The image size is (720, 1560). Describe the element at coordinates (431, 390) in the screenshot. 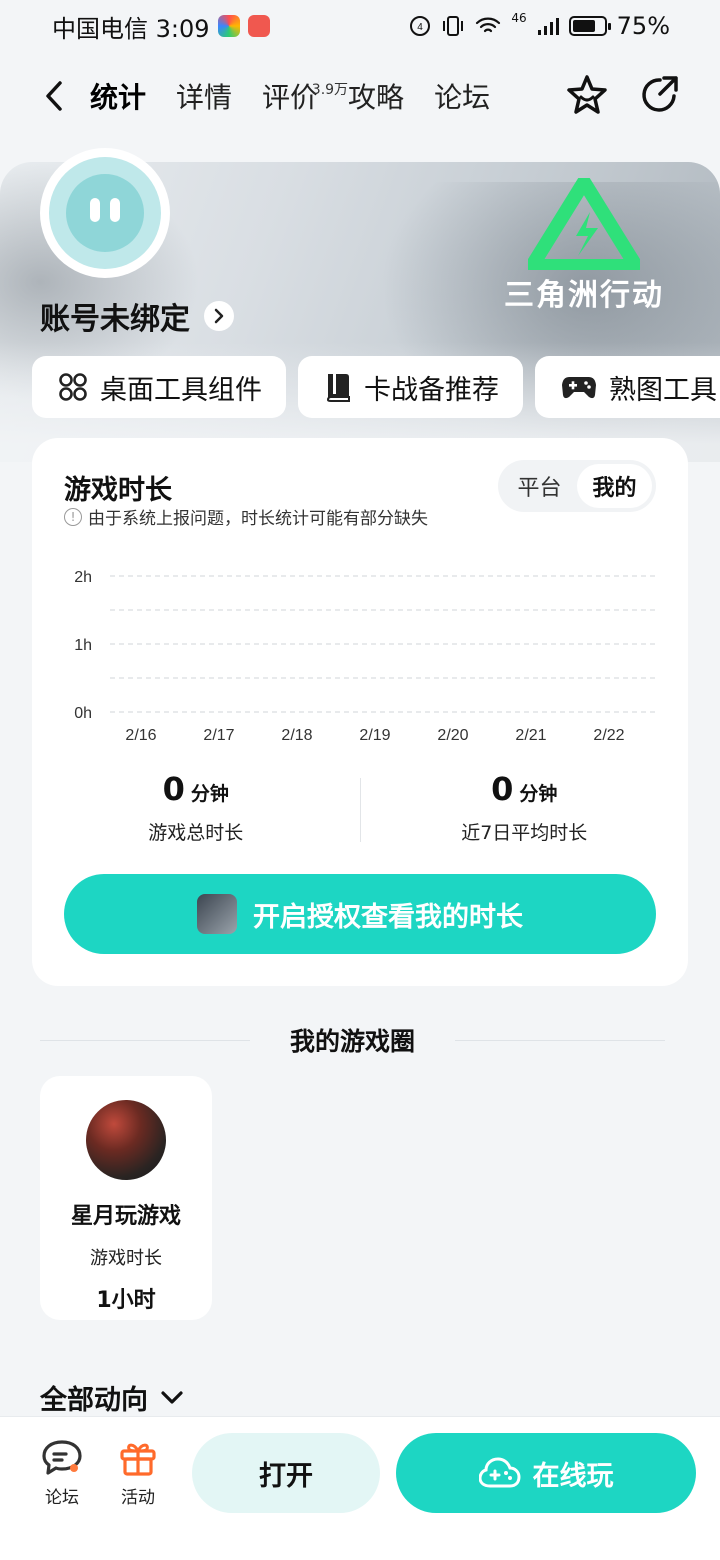

I see `tool-label: 卡战备推荐` at that location.